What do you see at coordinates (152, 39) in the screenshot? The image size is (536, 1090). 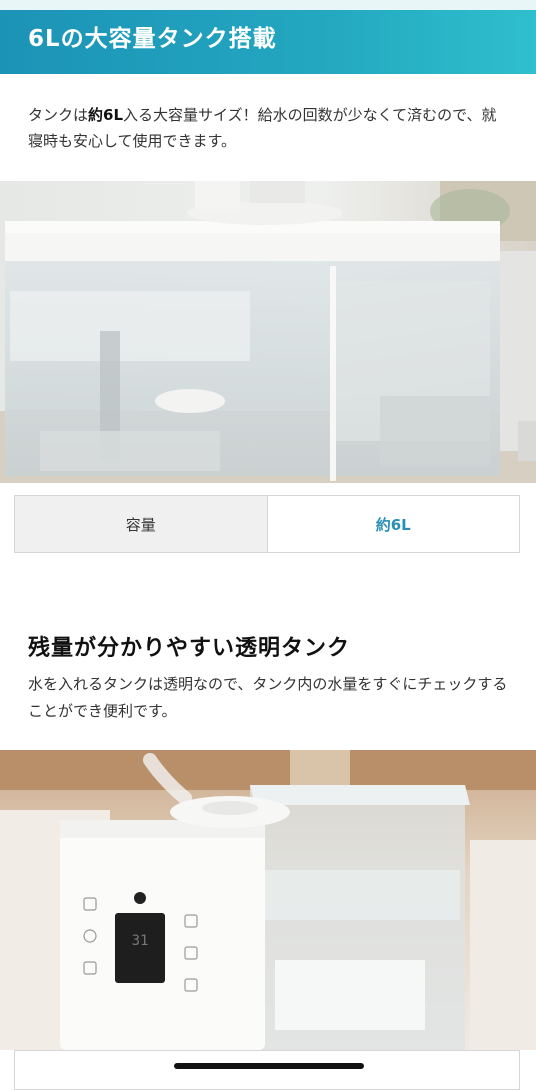 I see `banner-title: 6Lの大容量タンク搭載` at bounding box center [152, 39].